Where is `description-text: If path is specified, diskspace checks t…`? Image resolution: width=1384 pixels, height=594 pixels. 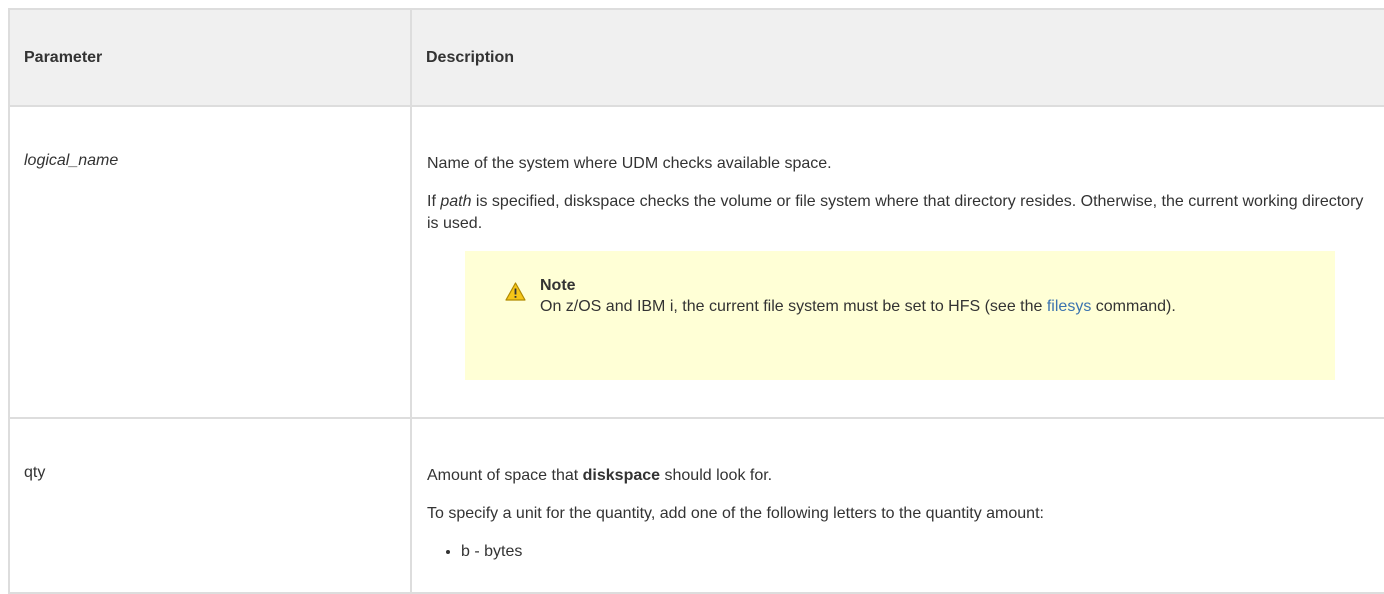 description-text: If path is specified, diskspace checks t… is located at coordinates (902, 213).